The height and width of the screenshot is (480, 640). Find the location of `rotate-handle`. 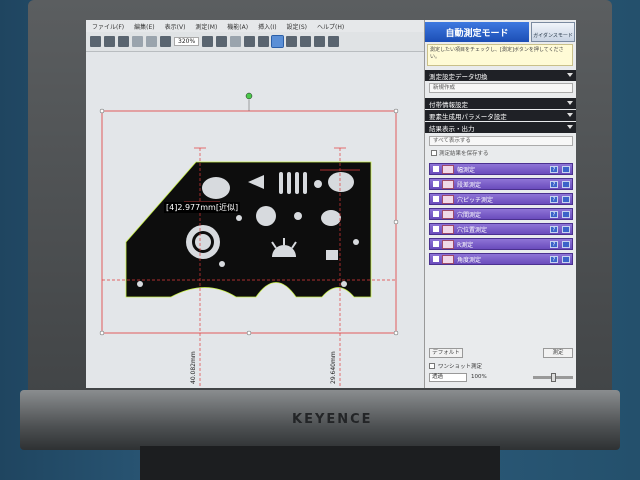

rotate-handle is located at coordinates (249, 96).